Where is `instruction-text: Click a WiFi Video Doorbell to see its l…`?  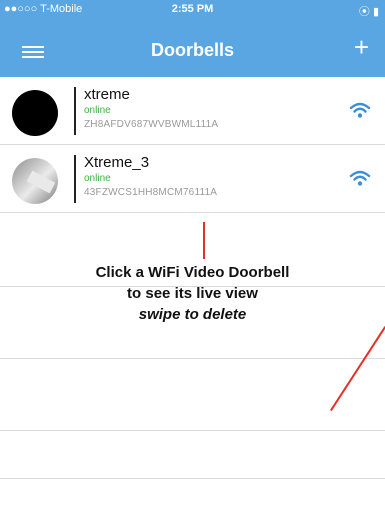
instruction-text: Click a WiFi Video Doorbell to see its l… is located at coordinates (192, 293).